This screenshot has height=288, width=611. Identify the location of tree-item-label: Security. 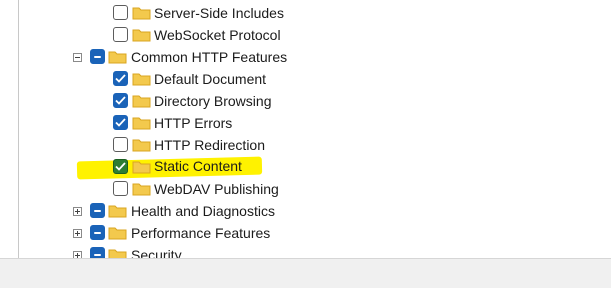
(156, 252).